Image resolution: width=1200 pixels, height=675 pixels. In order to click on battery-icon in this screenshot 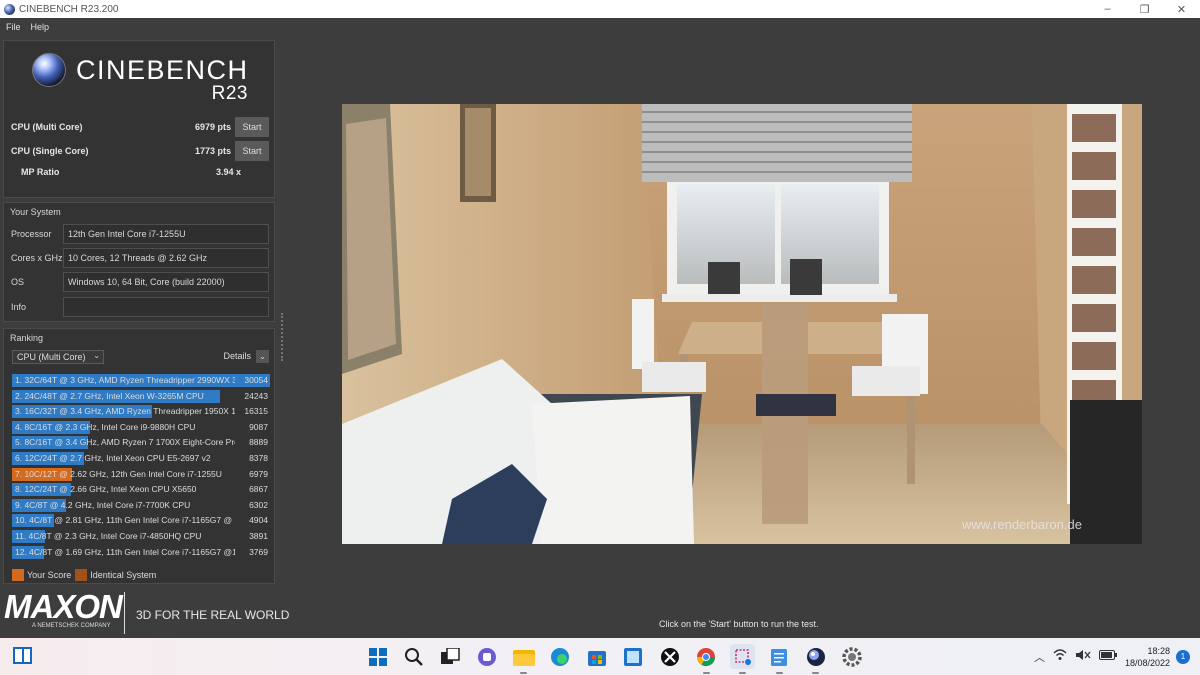, I will do `click(1107, 656)`.